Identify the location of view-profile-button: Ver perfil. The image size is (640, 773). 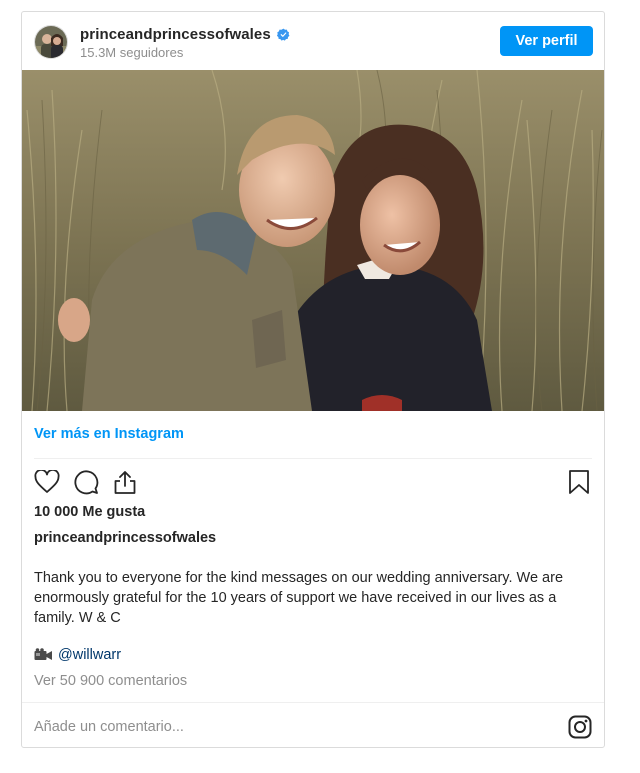
(546, 41).